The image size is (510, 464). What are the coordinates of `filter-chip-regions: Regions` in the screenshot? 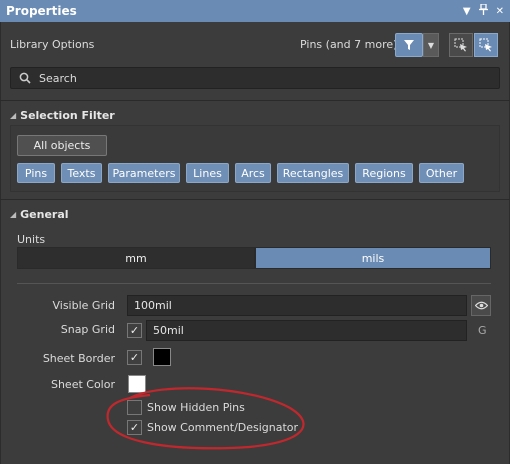 It's located at (384, 173).